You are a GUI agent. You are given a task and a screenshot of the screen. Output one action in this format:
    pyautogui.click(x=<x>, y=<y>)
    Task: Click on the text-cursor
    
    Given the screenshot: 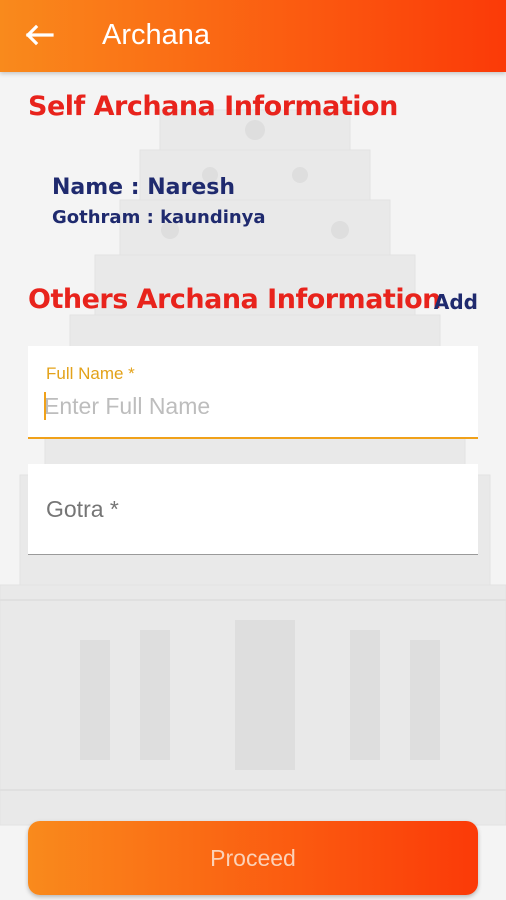 What is the action you would take?
    pyautogui.click(x=45, y=406)
    